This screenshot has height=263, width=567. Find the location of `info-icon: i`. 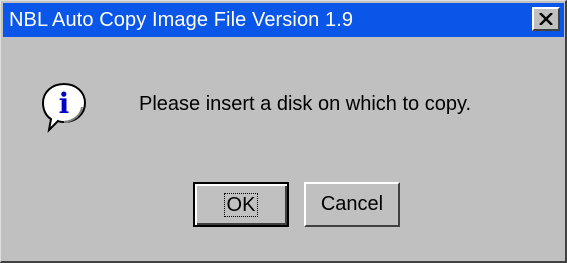

info-icon: i is located at coordinates (64, 107).